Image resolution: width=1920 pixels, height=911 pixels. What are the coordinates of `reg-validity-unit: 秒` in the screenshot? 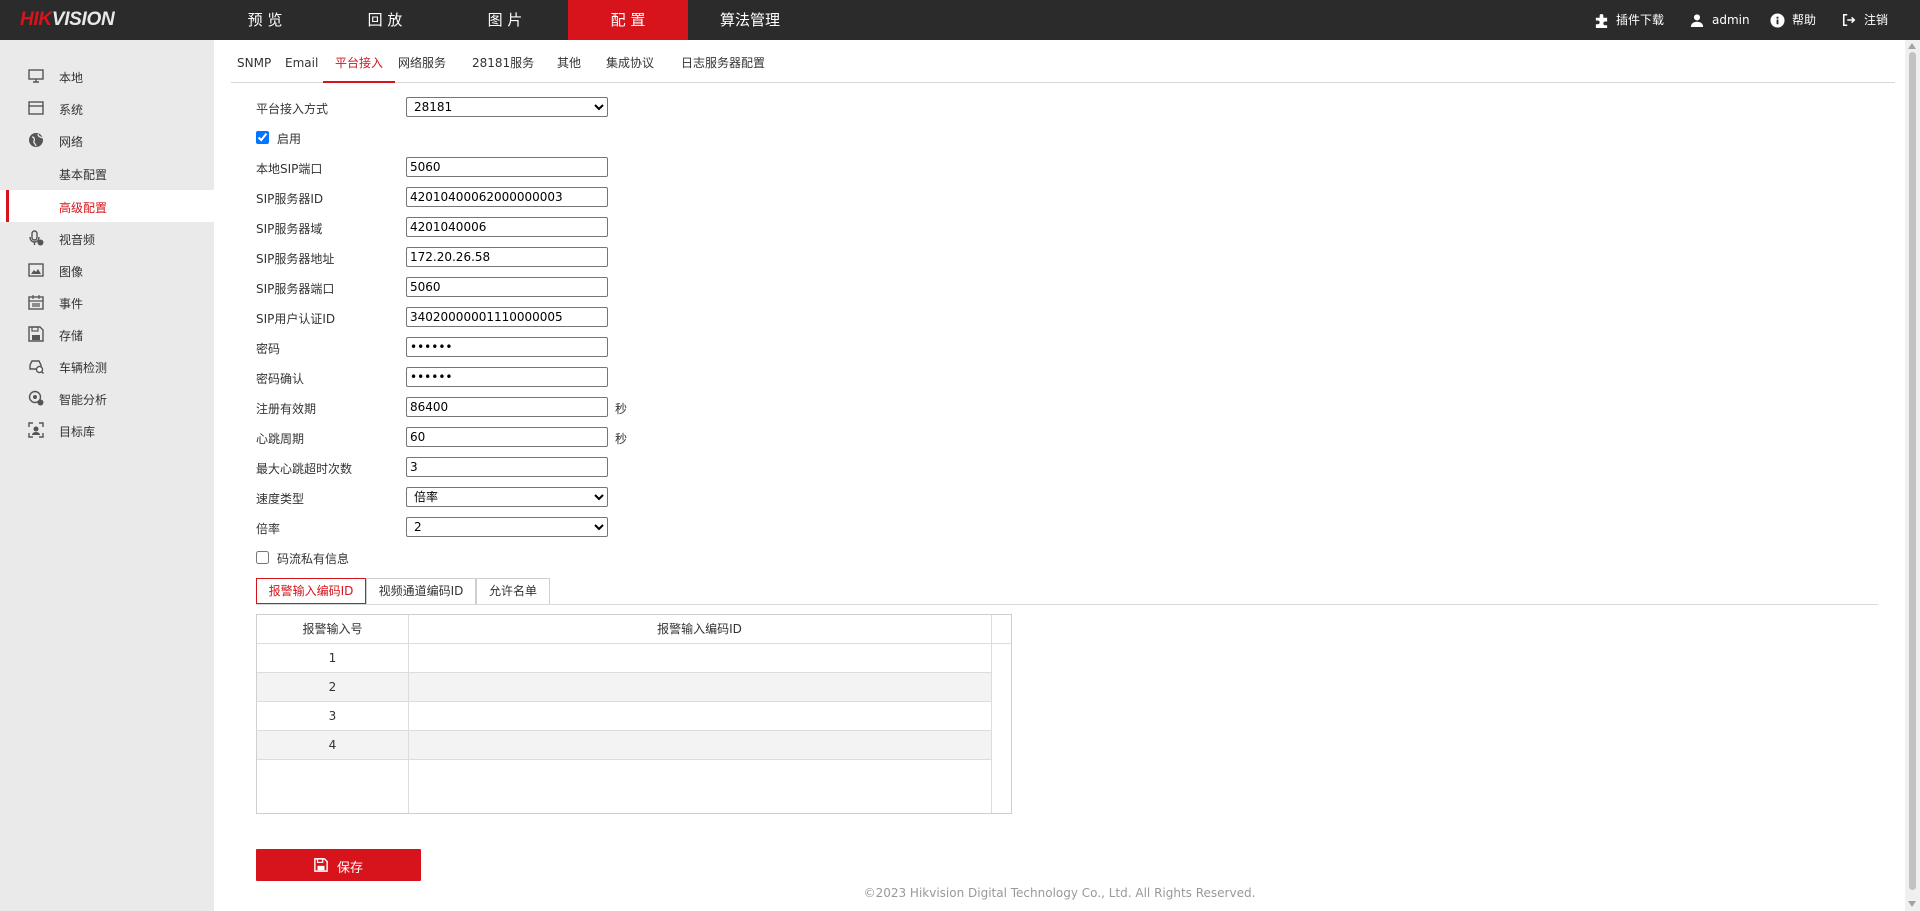 It's located at (621, 409).